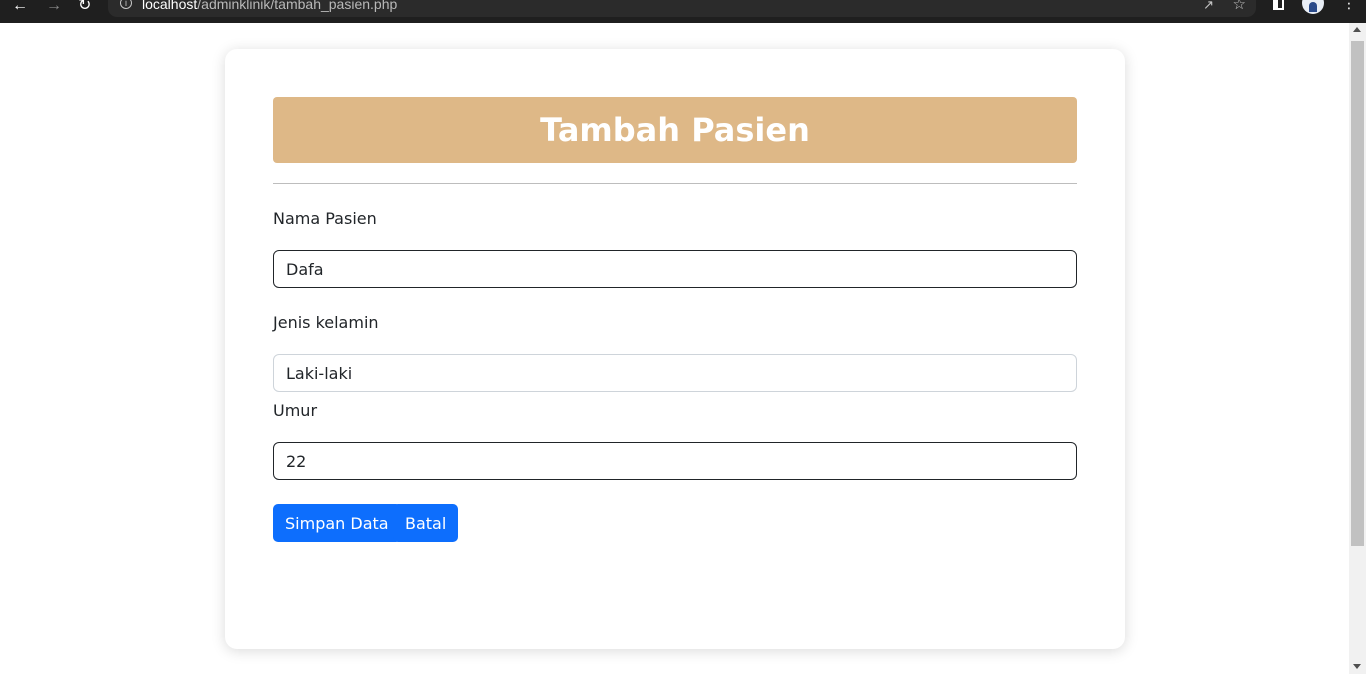 The width and height of the screenshot is (1366, 674). What do you see at coordinates (1349, 6) in the screenshot?
I see `menu-icon: ⋮` at bounding box center [1349, 6].